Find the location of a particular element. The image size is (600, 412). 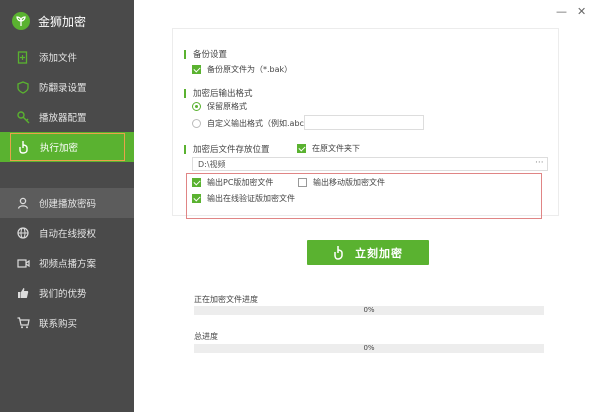

nav-item-execute-encrypt: 执行加密 is located at coordinates (67, 147).